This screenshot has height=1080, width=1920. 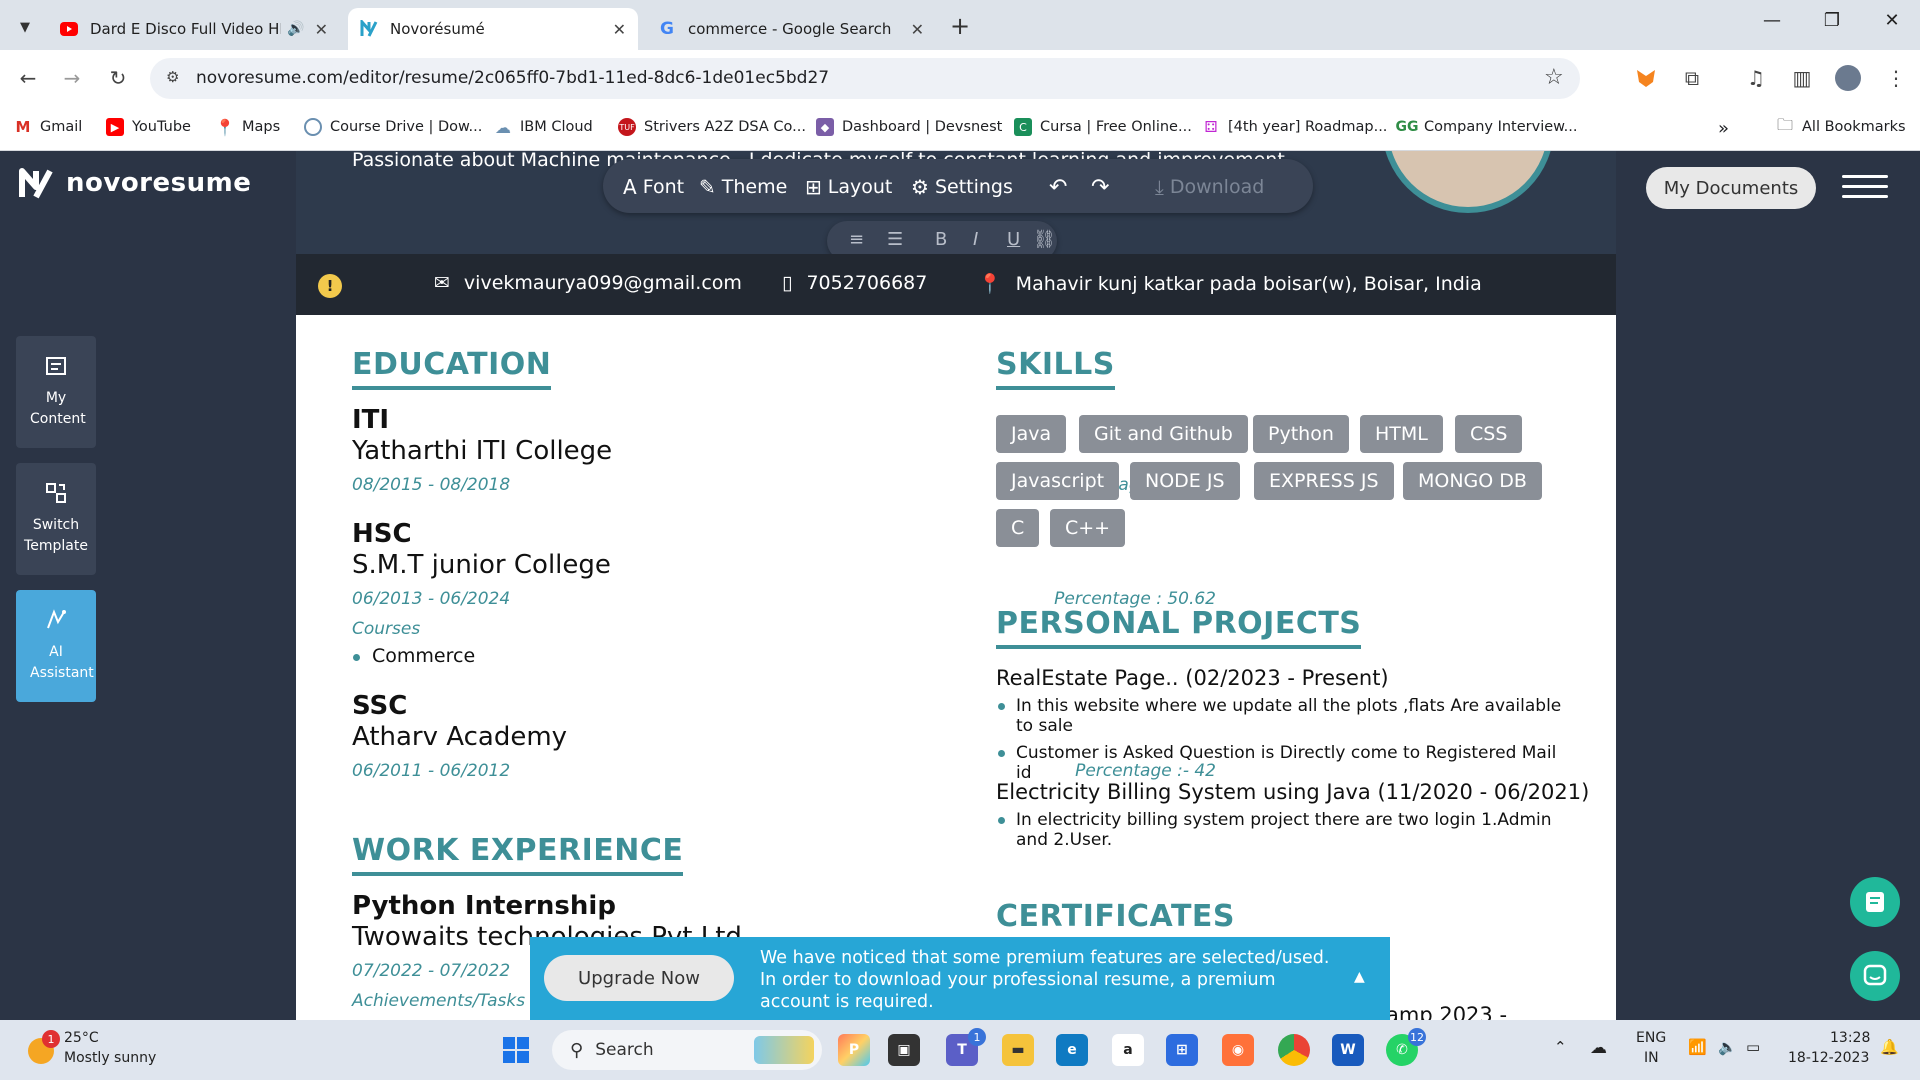 I want to click on courses-label: Courses, so click(x=386, y=629).